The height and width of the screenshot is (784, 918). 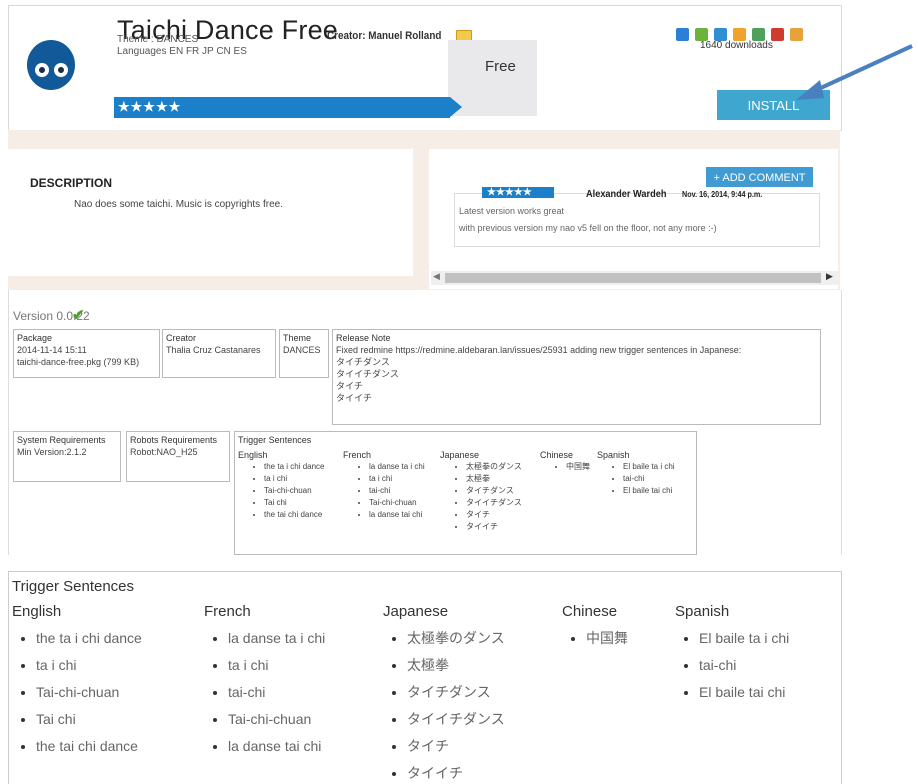 I want to click on creator-name: Thalia Cruz Castanares, so click(x=213, y=350).